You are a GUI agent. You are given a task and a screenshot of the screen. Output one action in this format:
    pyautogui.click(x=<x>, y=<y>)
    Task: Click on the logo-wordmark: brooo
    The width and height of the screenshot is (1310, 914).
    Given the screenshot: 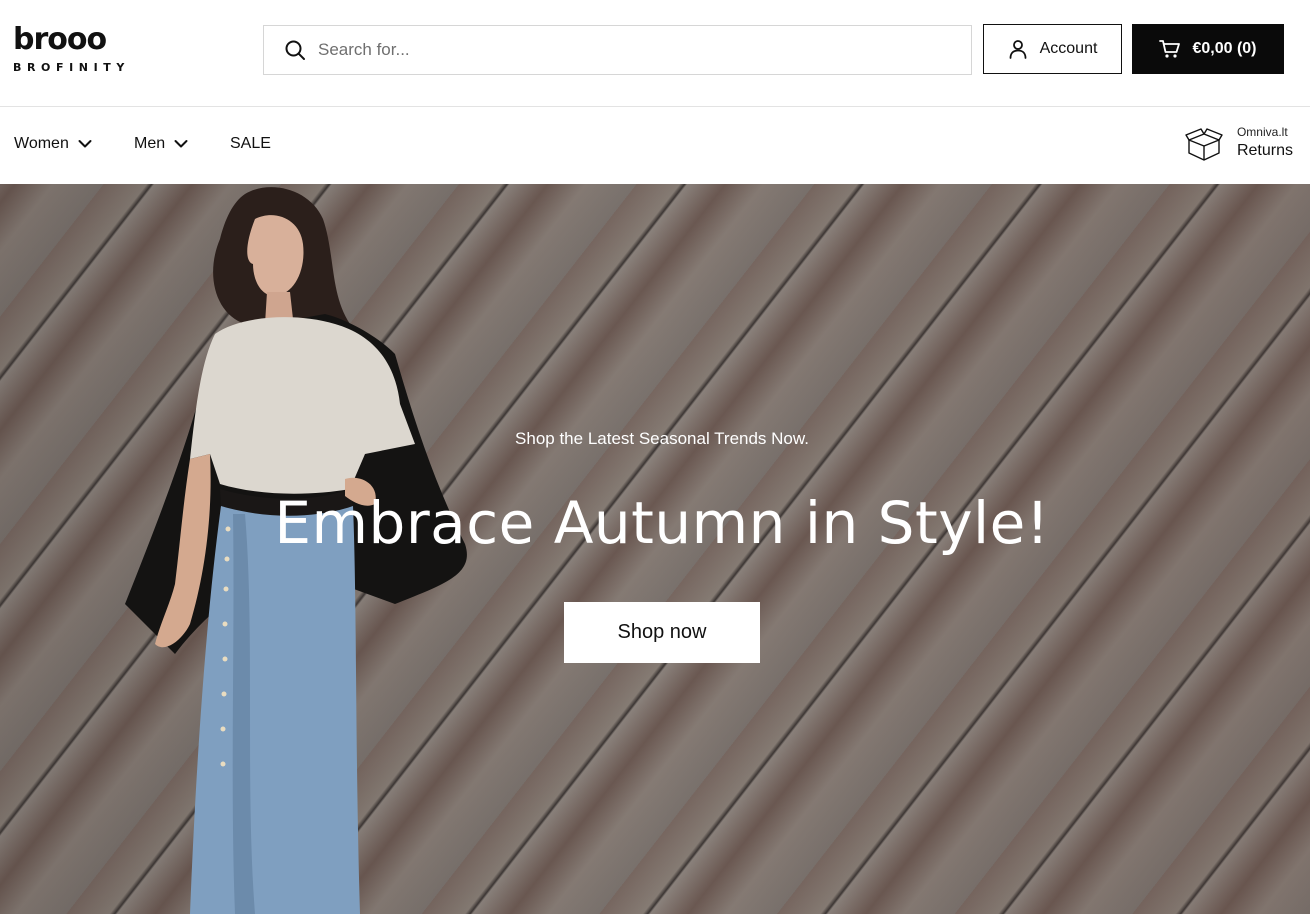 What is the action you would take?
    pyautogui.click(x=60, y=39)
    